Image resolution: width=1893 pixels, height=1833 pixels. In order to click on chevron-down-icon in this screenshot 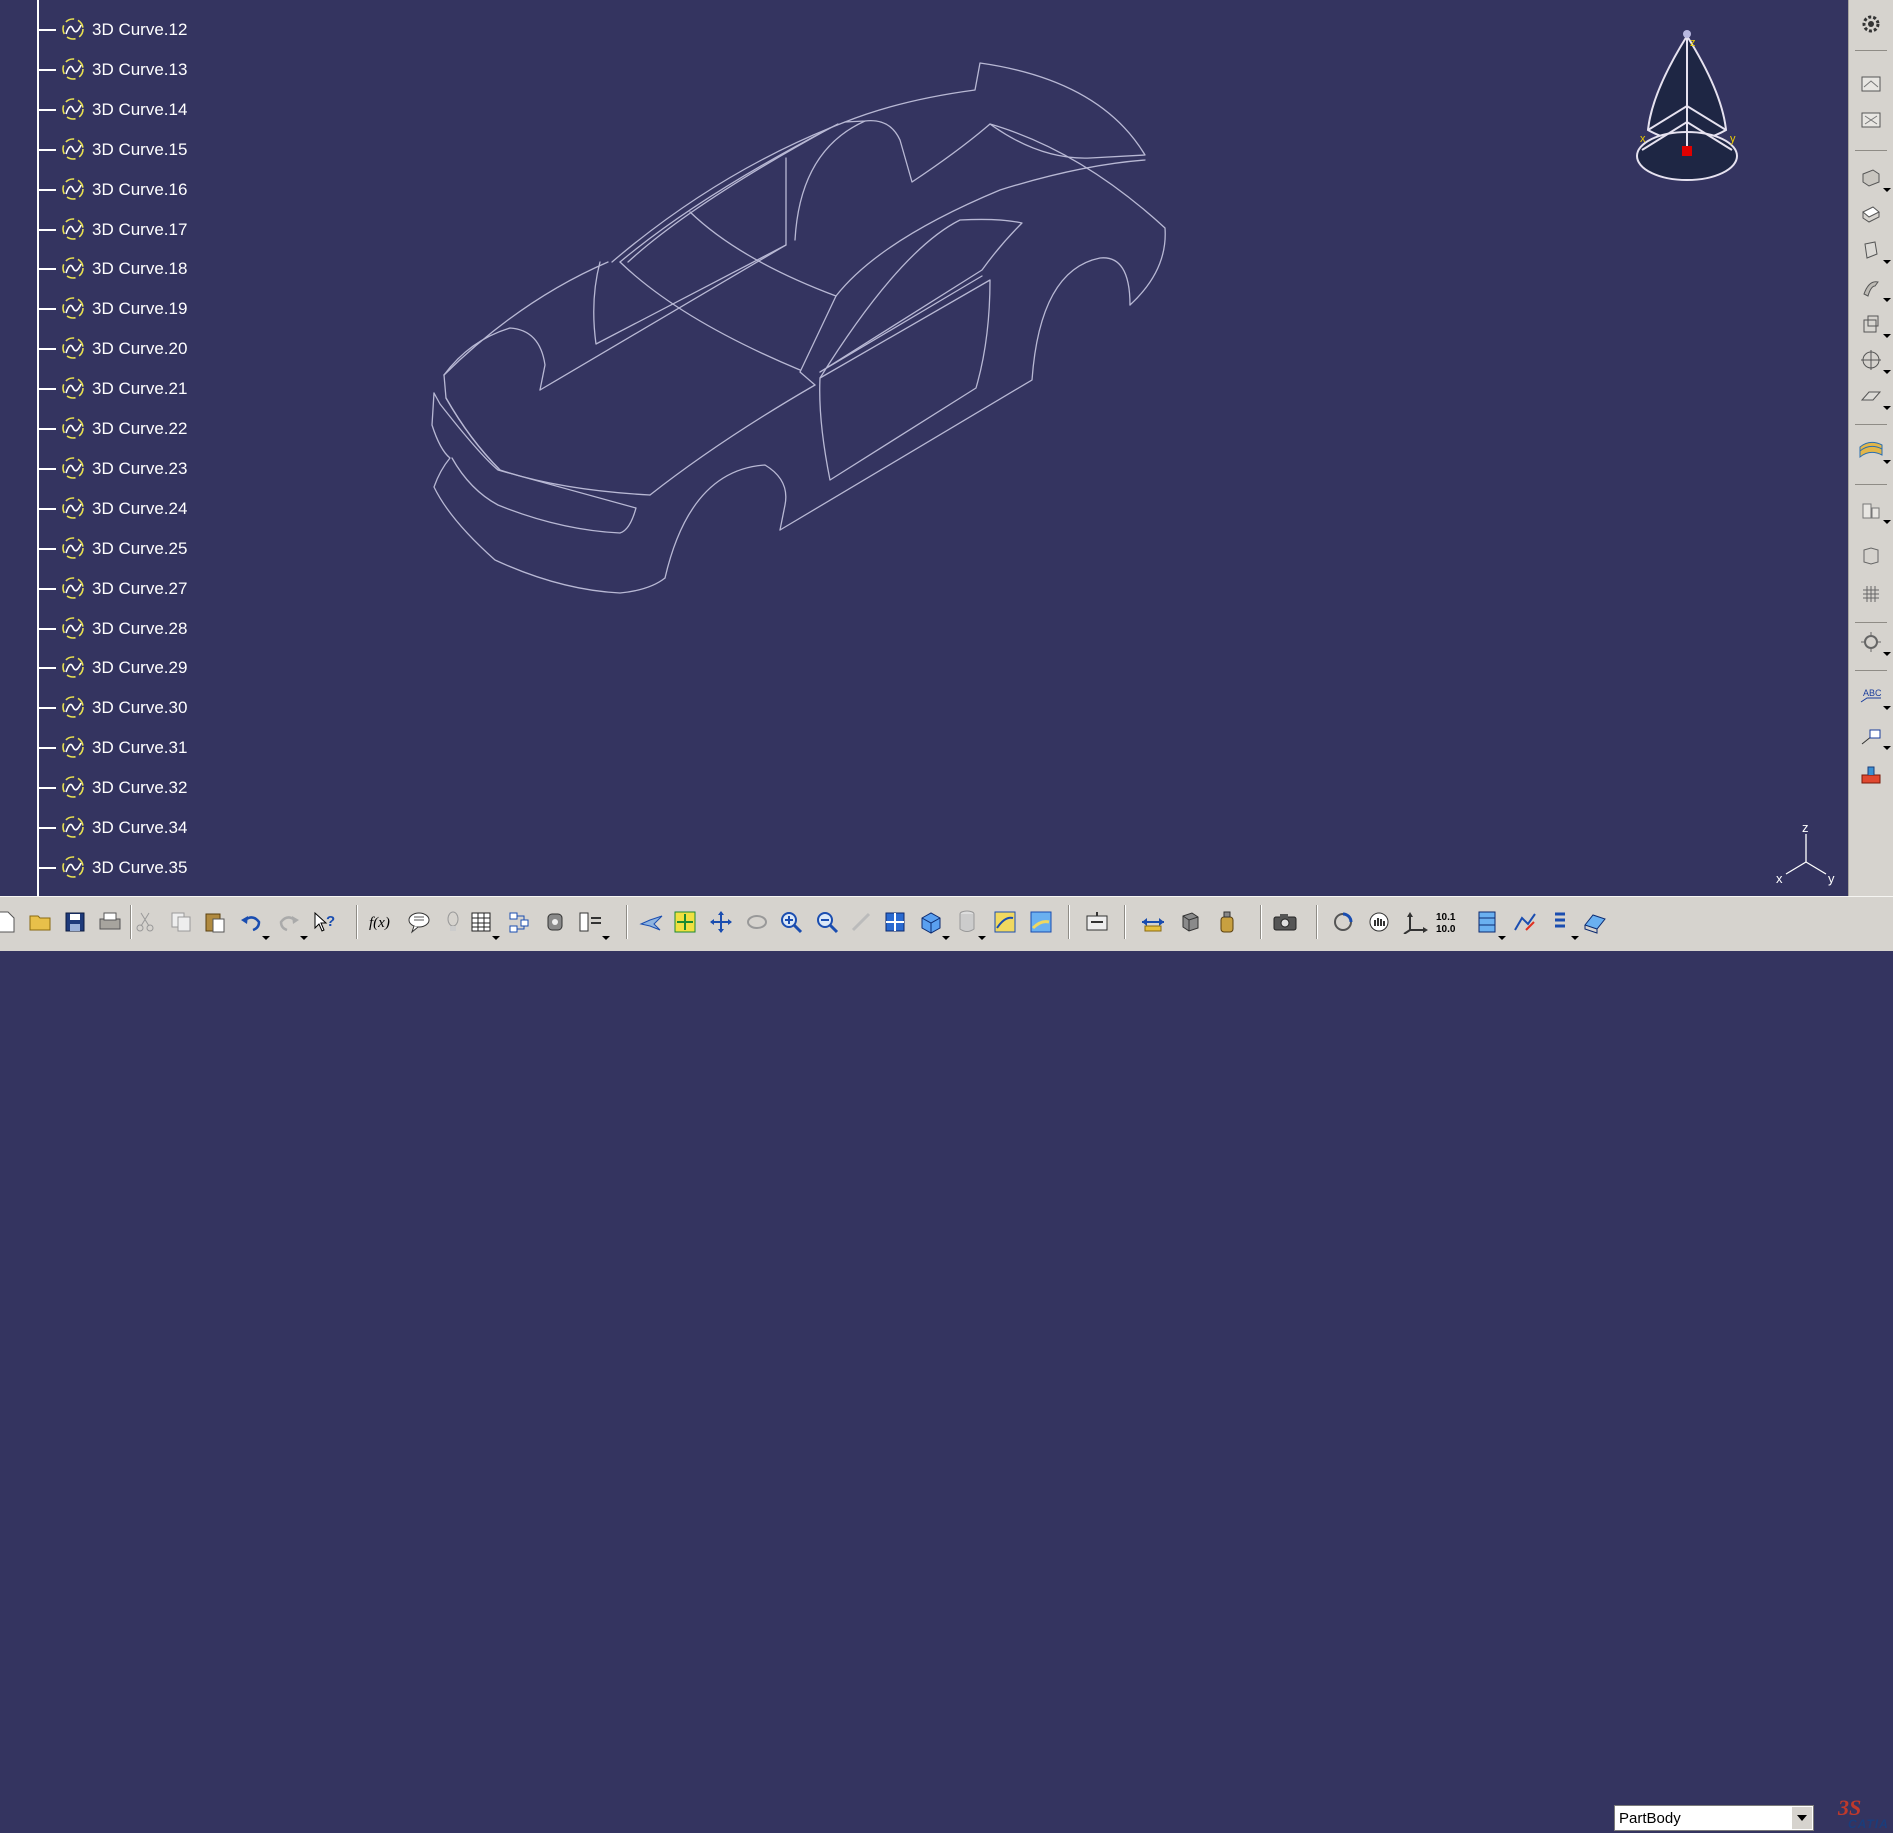, I will do `click(1802, 1818)`.